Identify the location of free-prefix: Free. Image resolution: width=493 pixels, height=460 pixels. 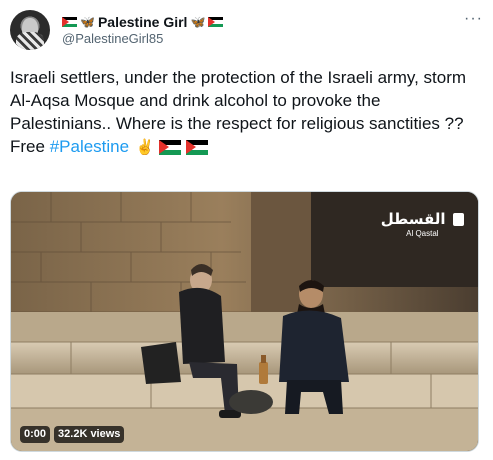
(27, 146).